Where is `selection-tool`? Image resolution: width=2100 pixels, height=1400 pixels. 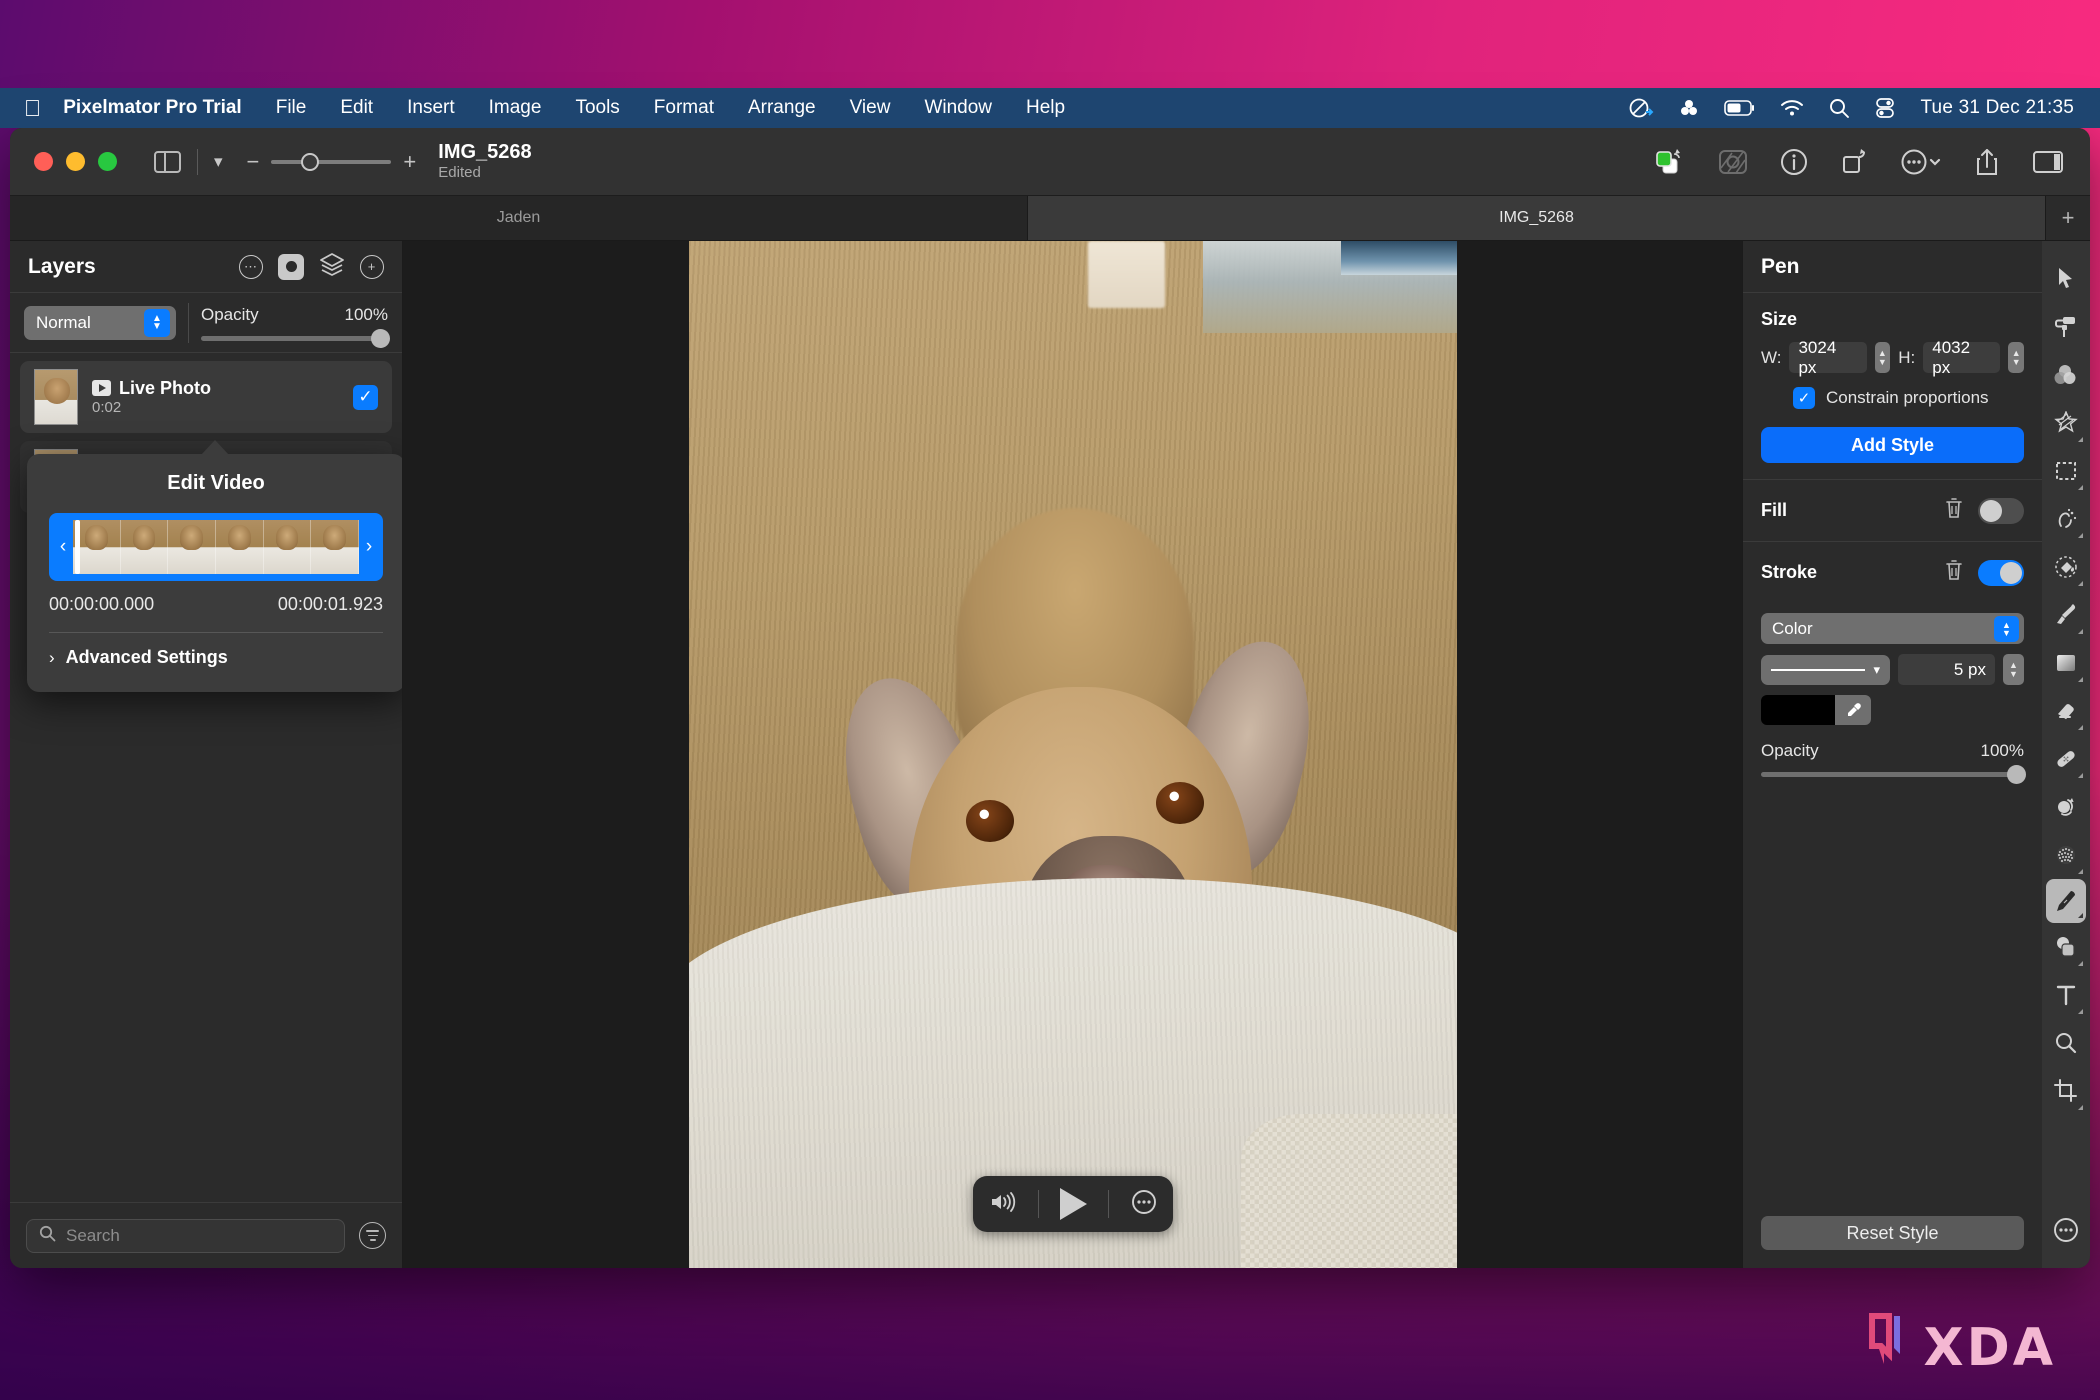
selection-tool is located at coordinates (2066, 471).